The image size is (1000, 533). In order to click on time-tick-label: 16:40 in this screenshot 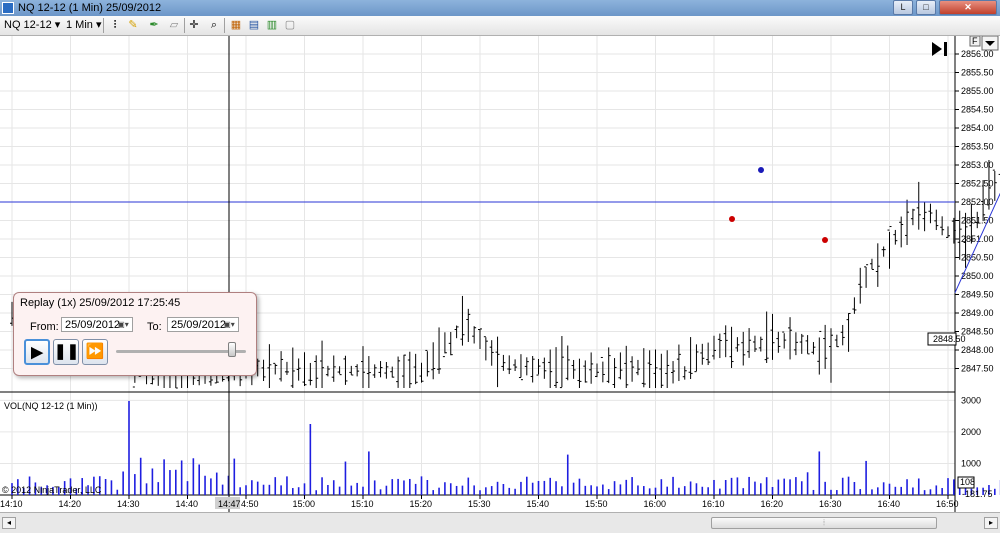, I will do `click(889, 504)`.